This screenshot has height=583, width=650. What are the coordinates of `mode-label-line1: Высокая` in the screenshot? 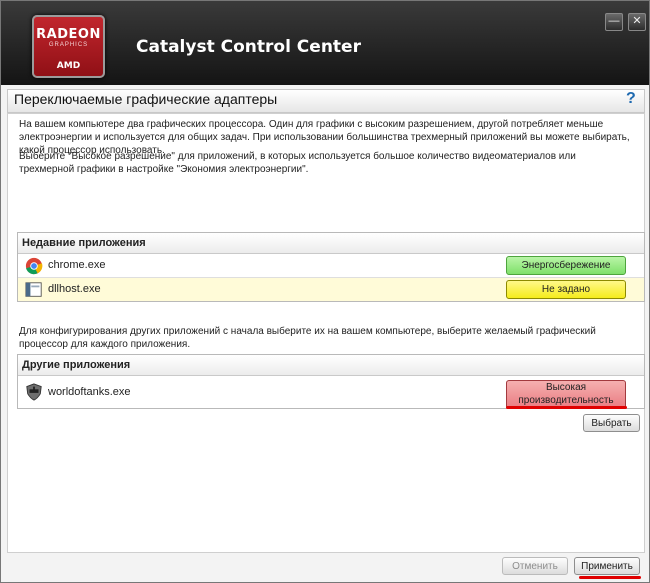 It's located at (566, 387).